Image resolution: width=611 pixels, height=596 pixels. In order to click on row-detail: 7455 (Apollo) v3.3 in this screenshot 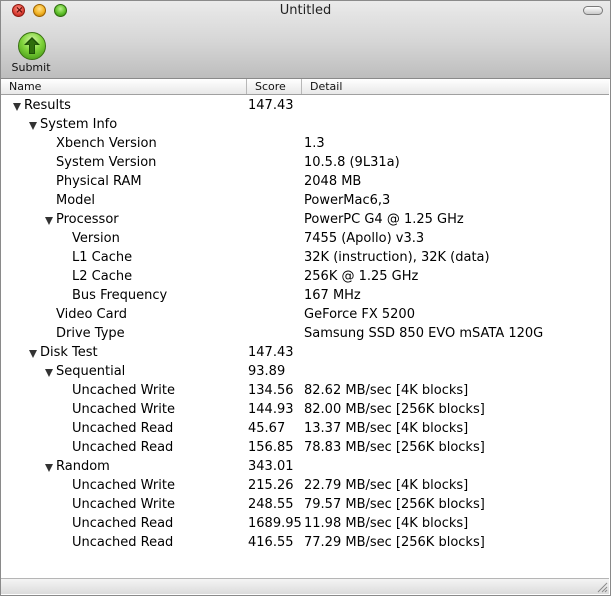, I will do `click(364, 238)`.